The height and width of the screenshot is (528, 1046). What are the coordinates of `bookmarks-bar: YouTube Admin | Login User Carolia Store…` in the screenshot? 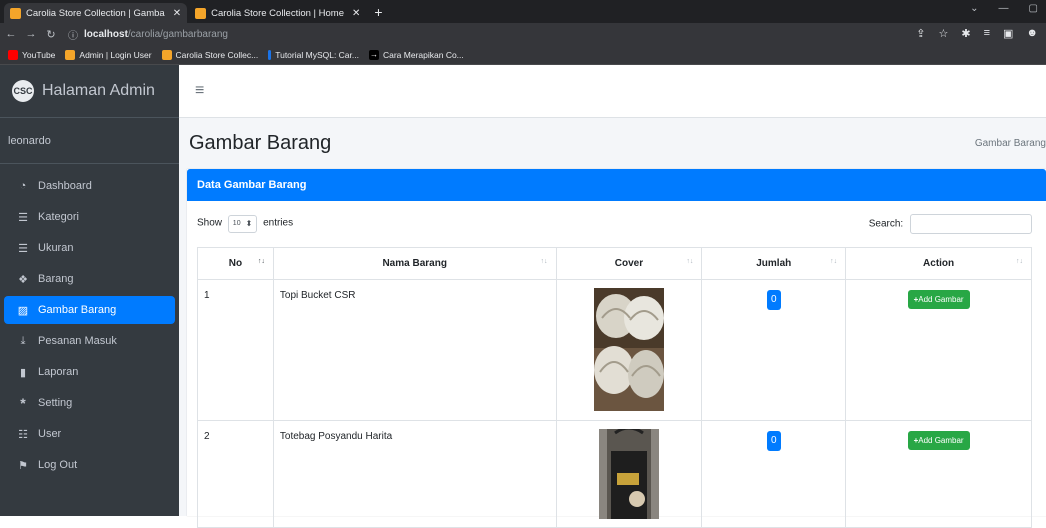 It's located at (523, 55).